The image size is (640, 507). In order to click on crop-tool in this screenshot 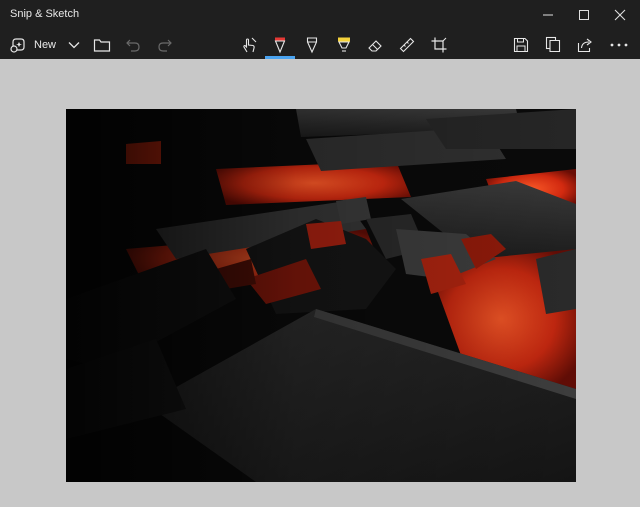, I will do `click(439, 44)`.